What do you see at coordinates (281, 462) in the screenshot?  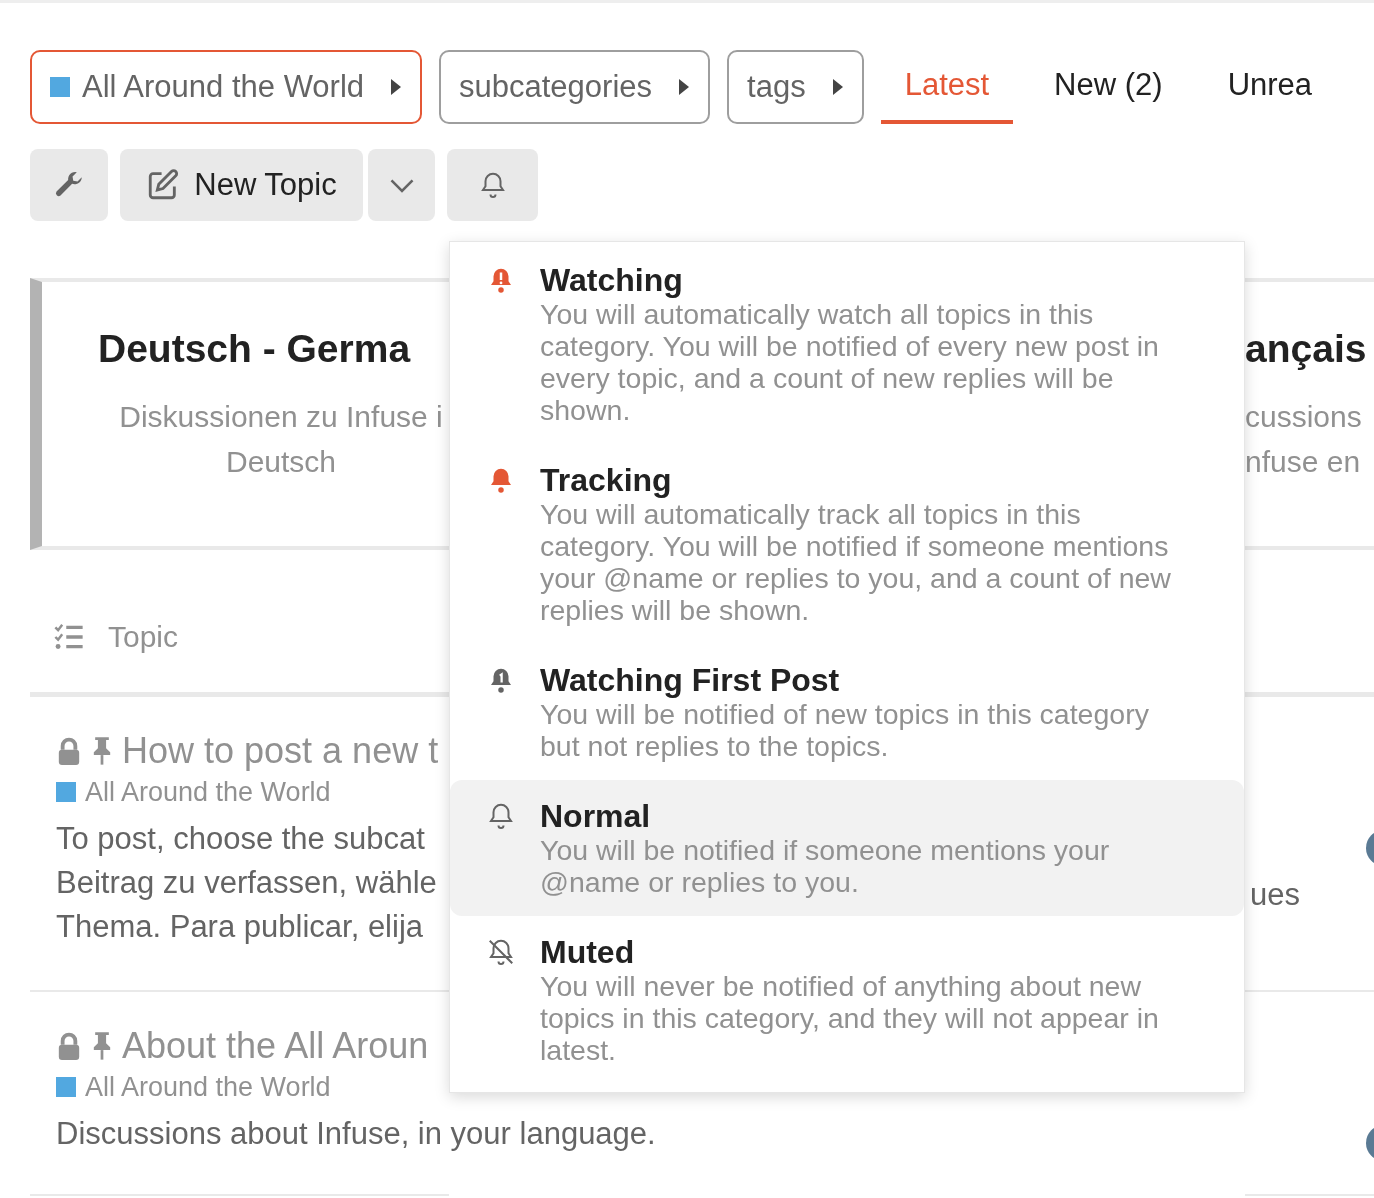 I see `category-description: Deutsch` at bounding box center [281, 462].